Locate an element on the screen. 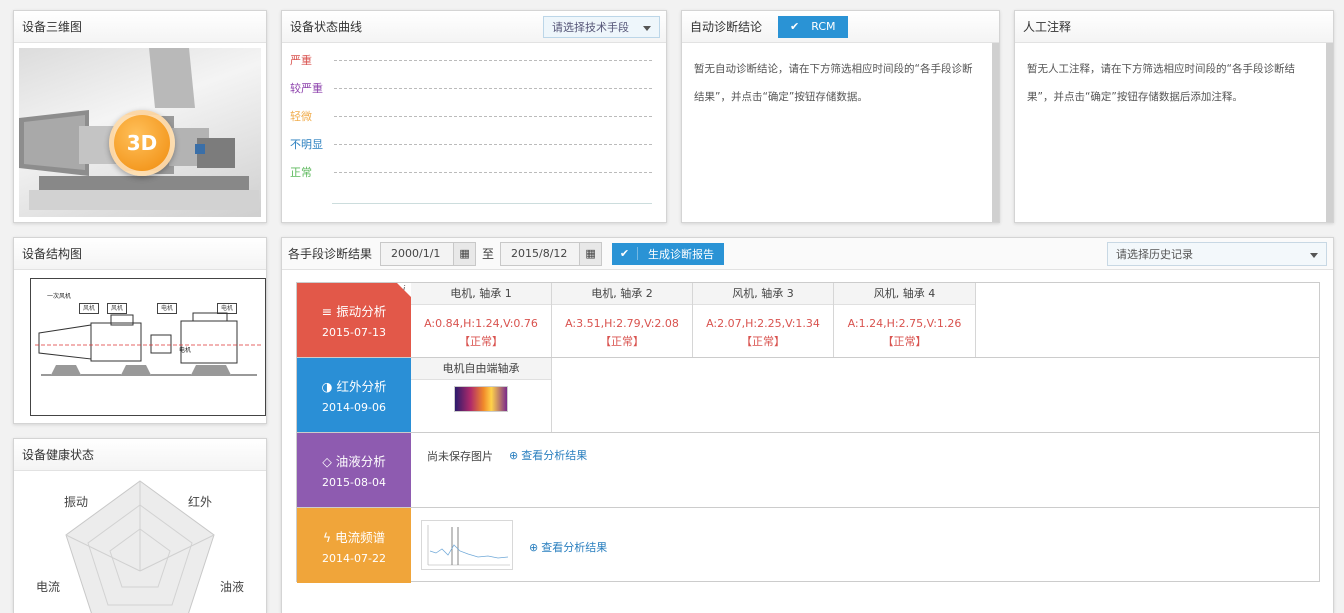  rcm-button: ✔ RCM is located at coordinates (813, 26).